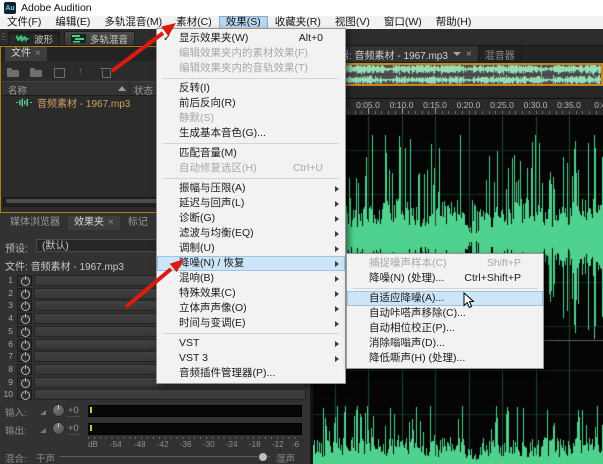 The width and height of the screenshot is (603, 464). What do you see at coordinates (138, 223) in the screenshot?
I see `tab-markers: 标记` at bounding box center [138, 223].